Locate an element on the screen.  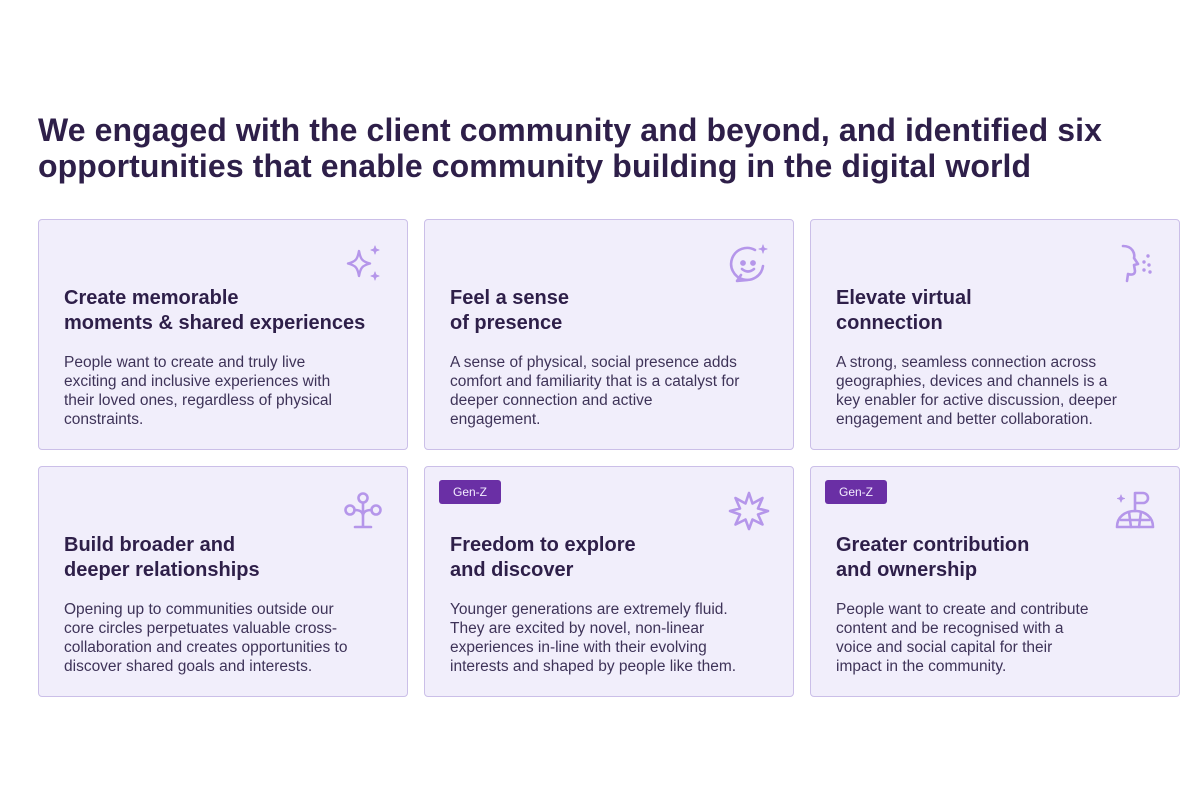
card-description-line: deeper connection and active is located at coordinates (551, 400).